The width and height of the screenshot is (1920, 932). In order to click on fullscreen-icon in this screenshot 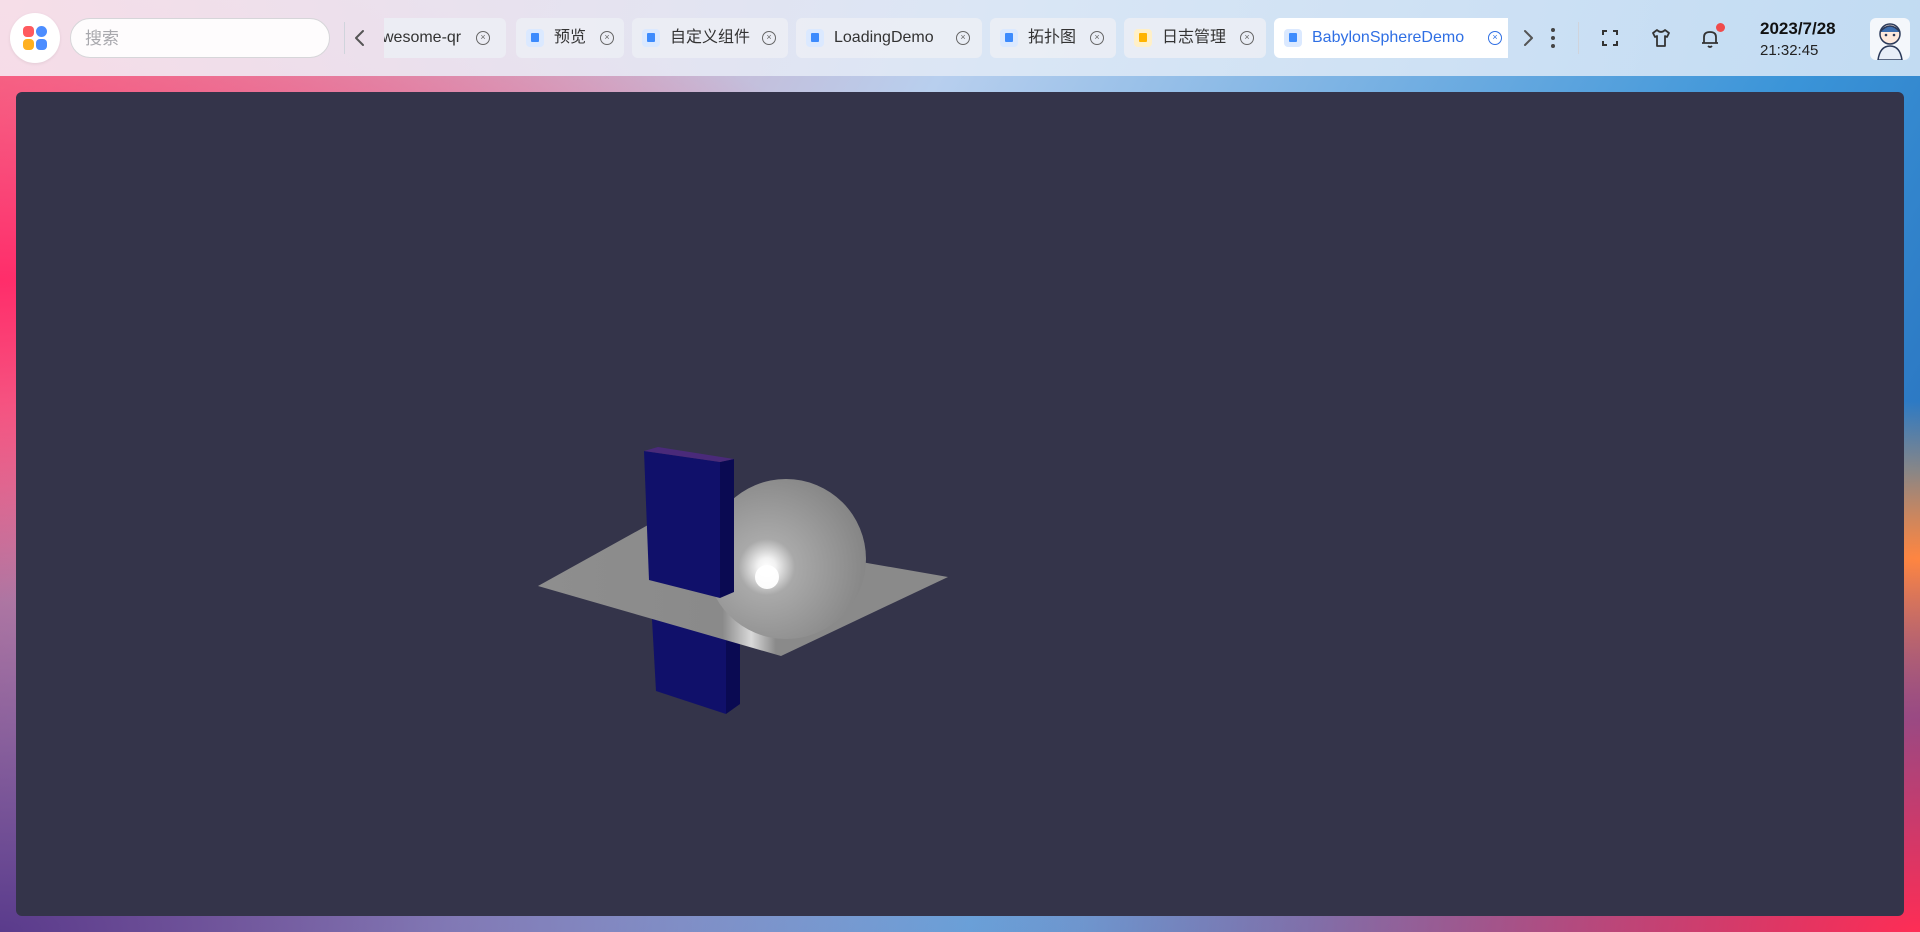, I will do `click(1610, 38)`.